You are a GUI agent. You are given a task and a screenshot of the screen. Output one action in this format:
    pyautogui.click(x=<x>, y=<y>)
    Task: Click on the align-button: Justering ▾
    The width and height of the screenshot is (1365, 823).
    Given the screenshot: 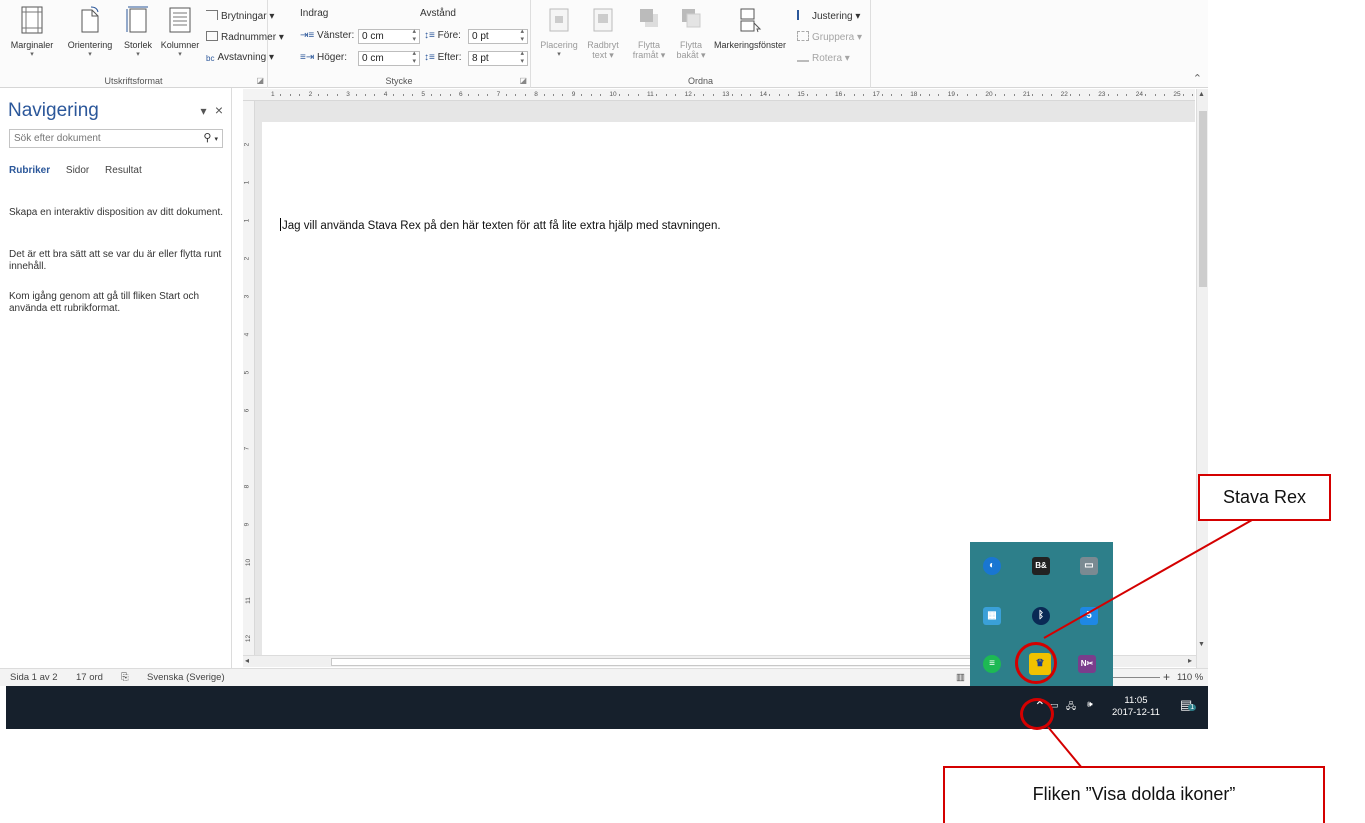 What is the action you would take?
    pyautogui.click(x=828, y=16)
    